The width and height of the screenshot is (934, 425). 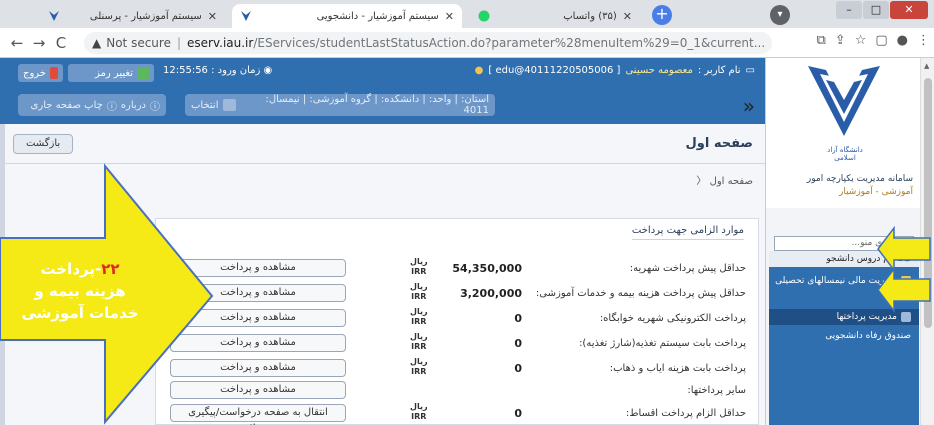 What do you see at coordinates (80, 291) in the screenshot?
I see `callout-text: ۲۲-پرداخت هزینه بیمه و خدمات آموزشی` at bounding box center [80, 291].